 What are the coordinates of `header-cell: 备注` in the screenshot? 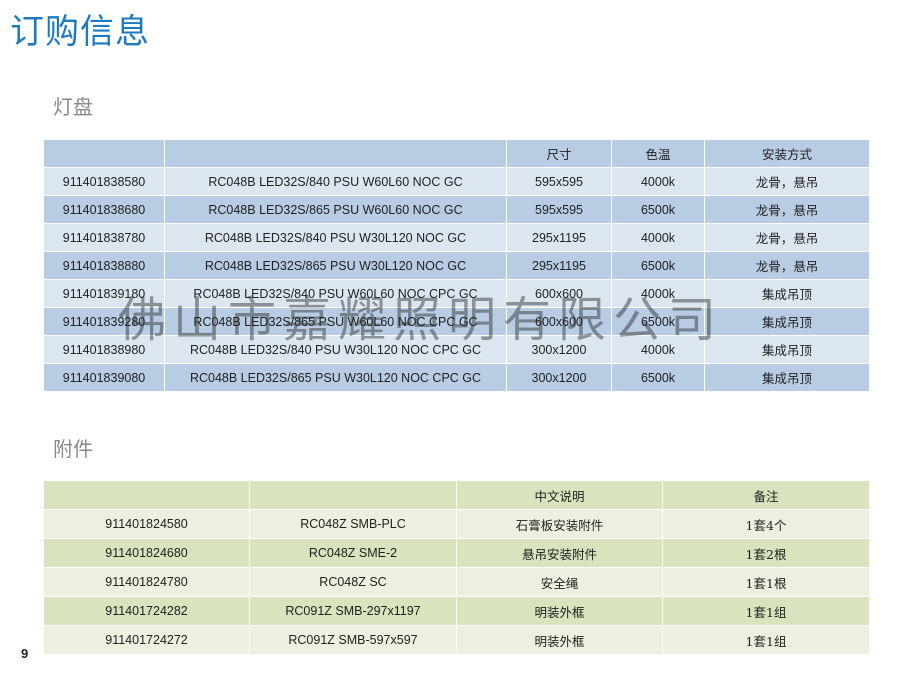 It's located at (766, 495).